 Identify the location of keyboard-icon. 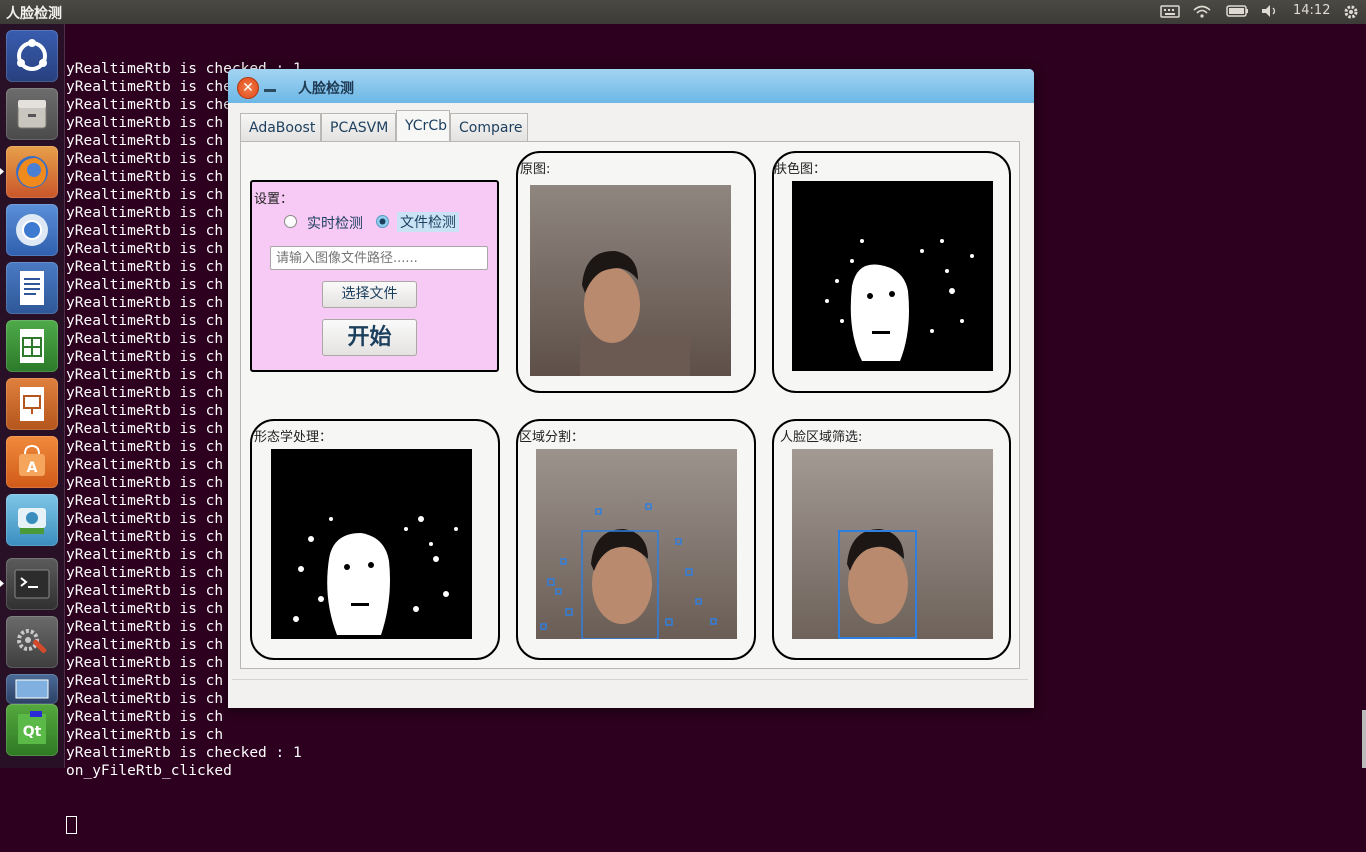
(1170, 11).